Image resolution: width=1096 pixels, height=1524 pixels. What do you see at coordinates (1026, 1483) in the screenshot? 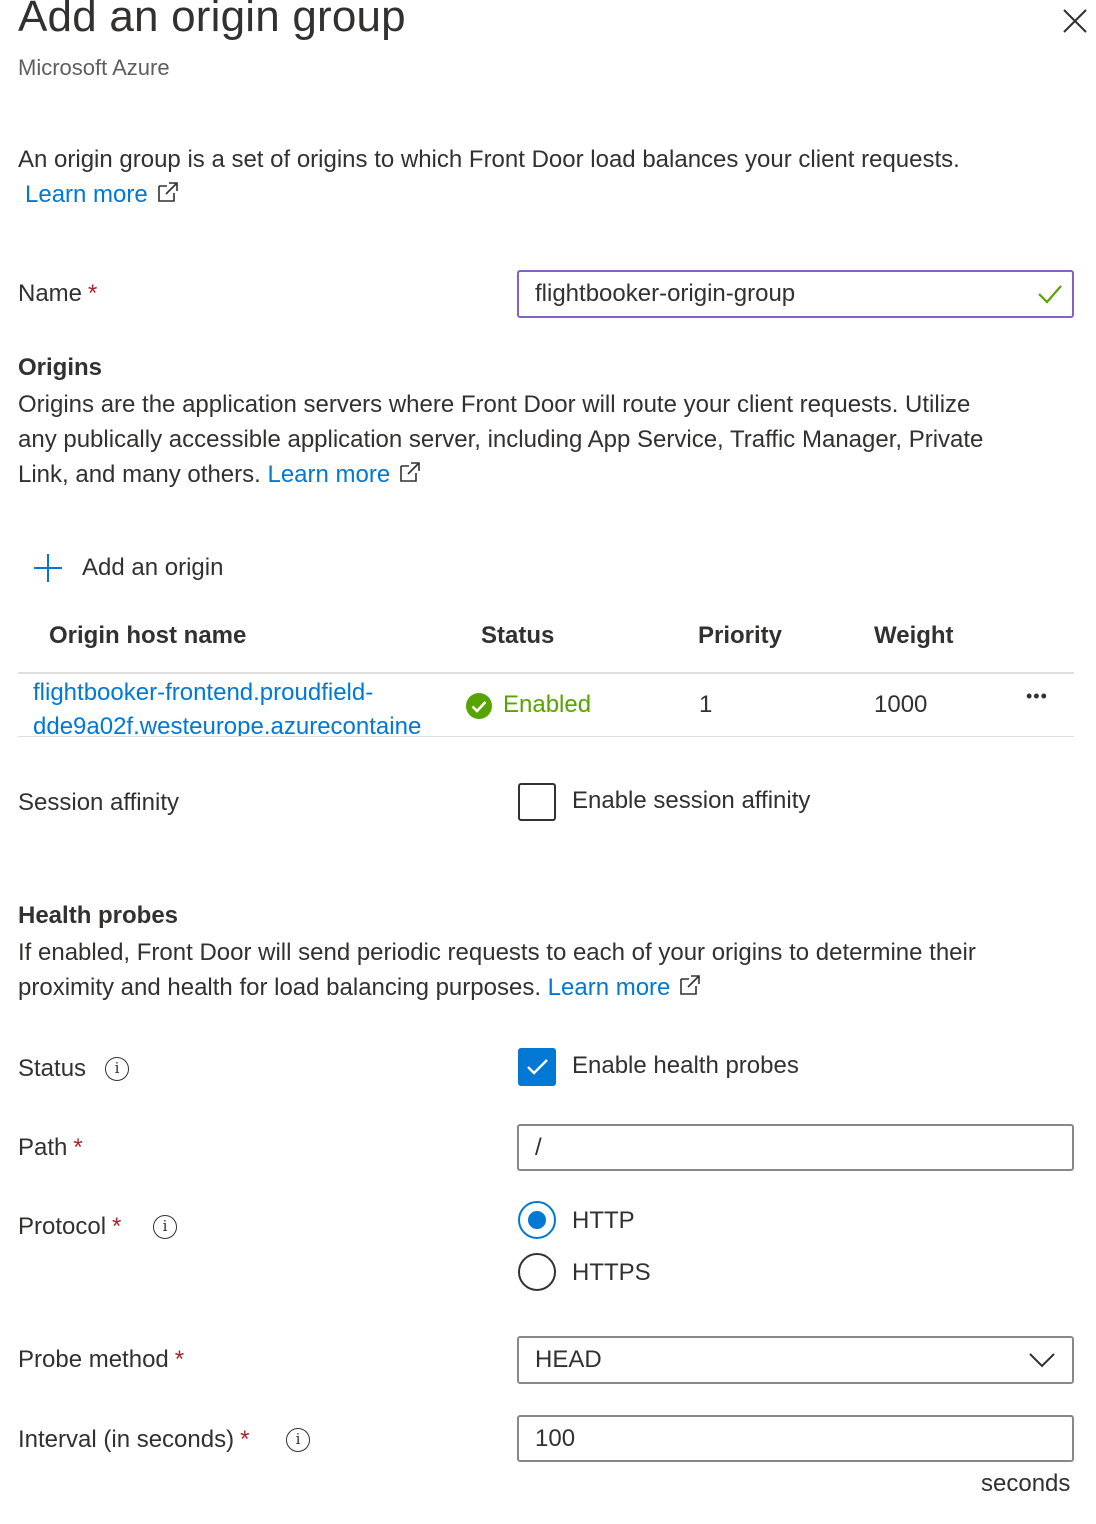
I see `interval-unit: seconds` at bounding box center [1026, 1483].